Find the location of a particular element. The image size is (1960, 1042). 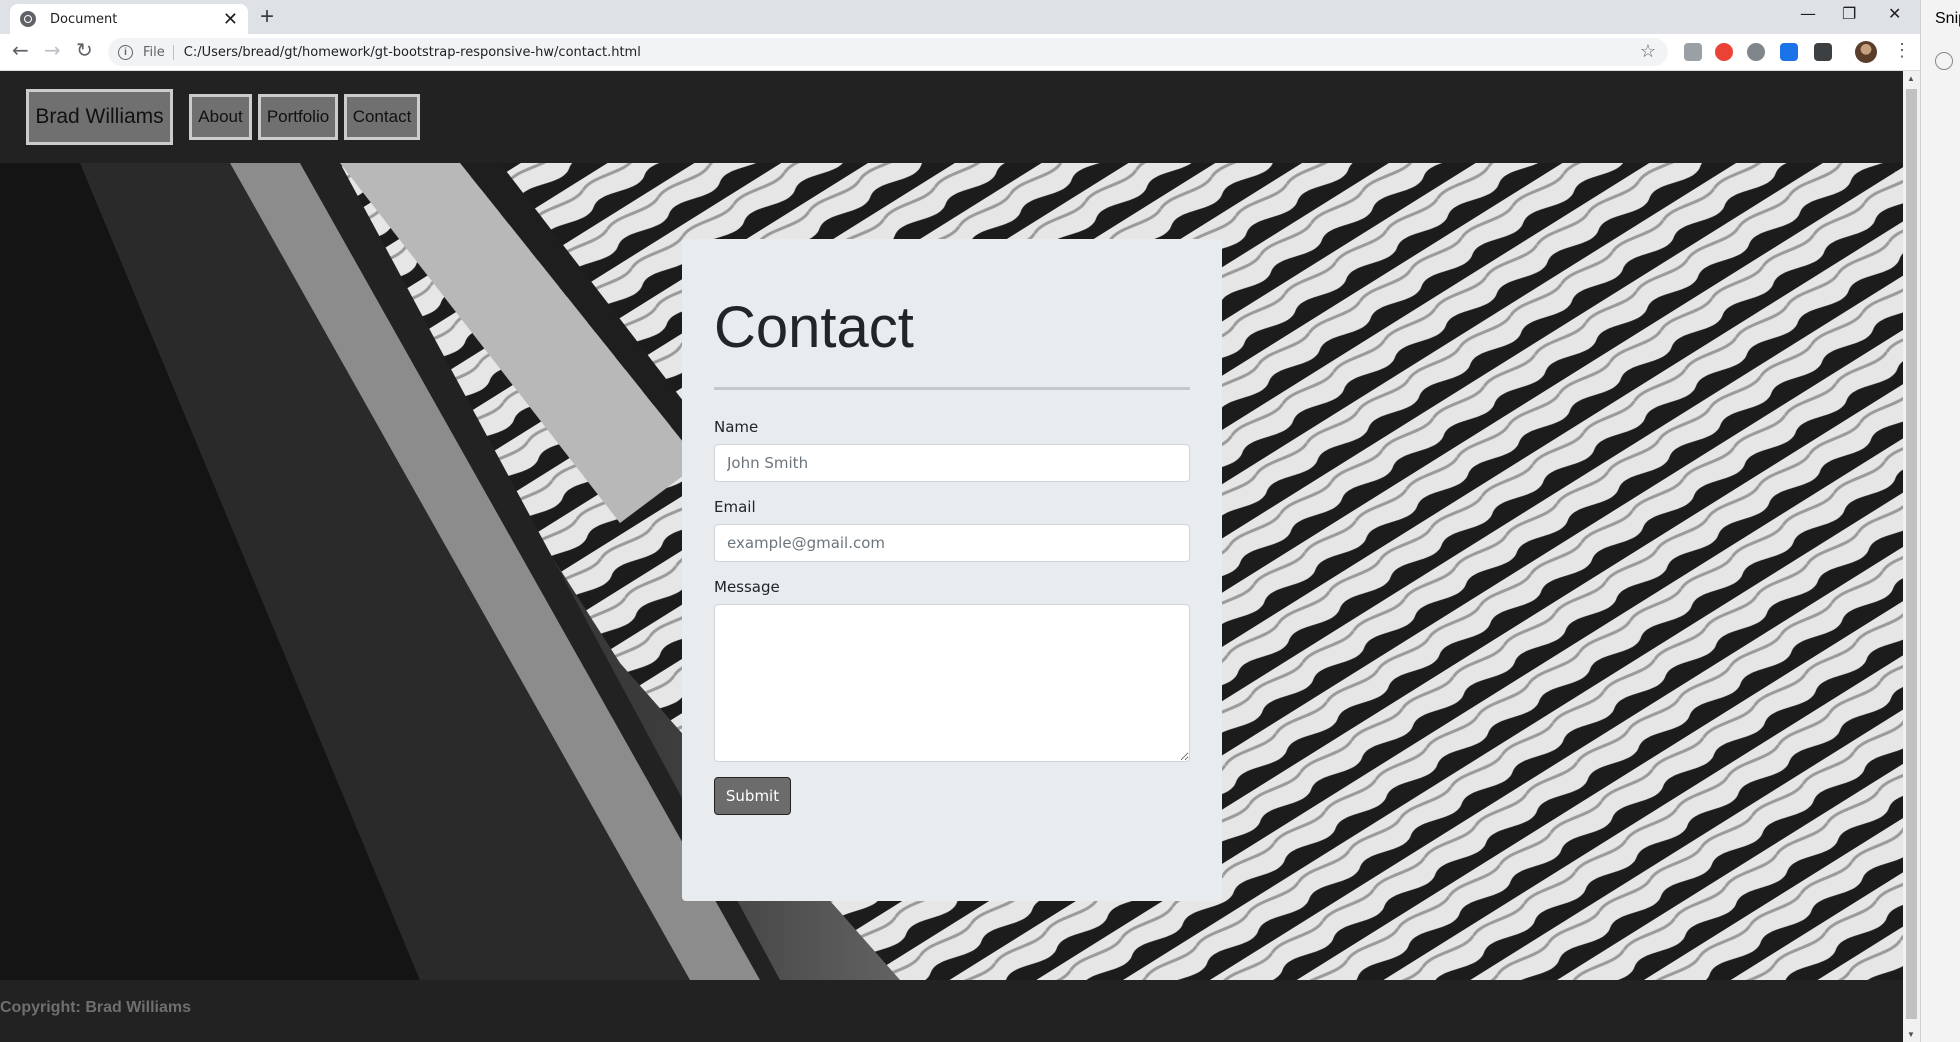

bookmark-star-icon: ☆ is located at coordinates (1648, 51).